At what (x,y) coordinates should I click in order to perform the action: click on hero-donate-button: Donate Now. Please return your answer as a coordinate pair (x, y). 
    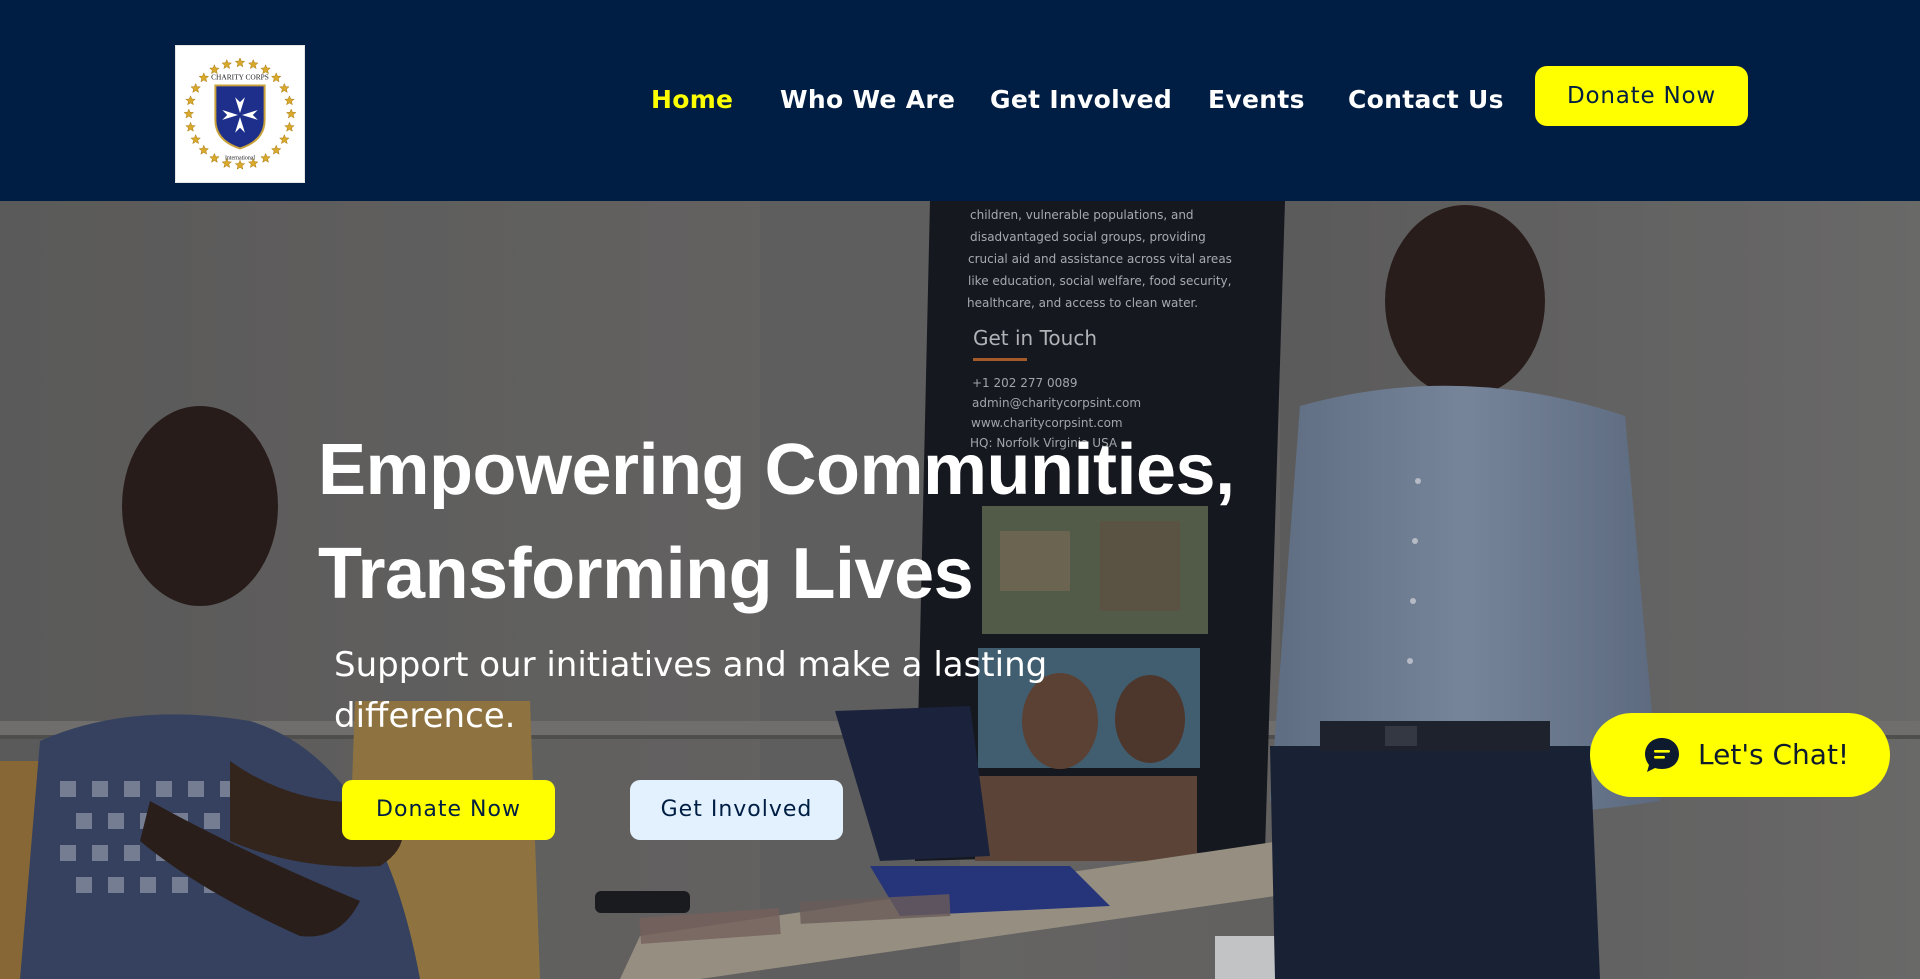
    Looking at the image, I should click on (448, 810).